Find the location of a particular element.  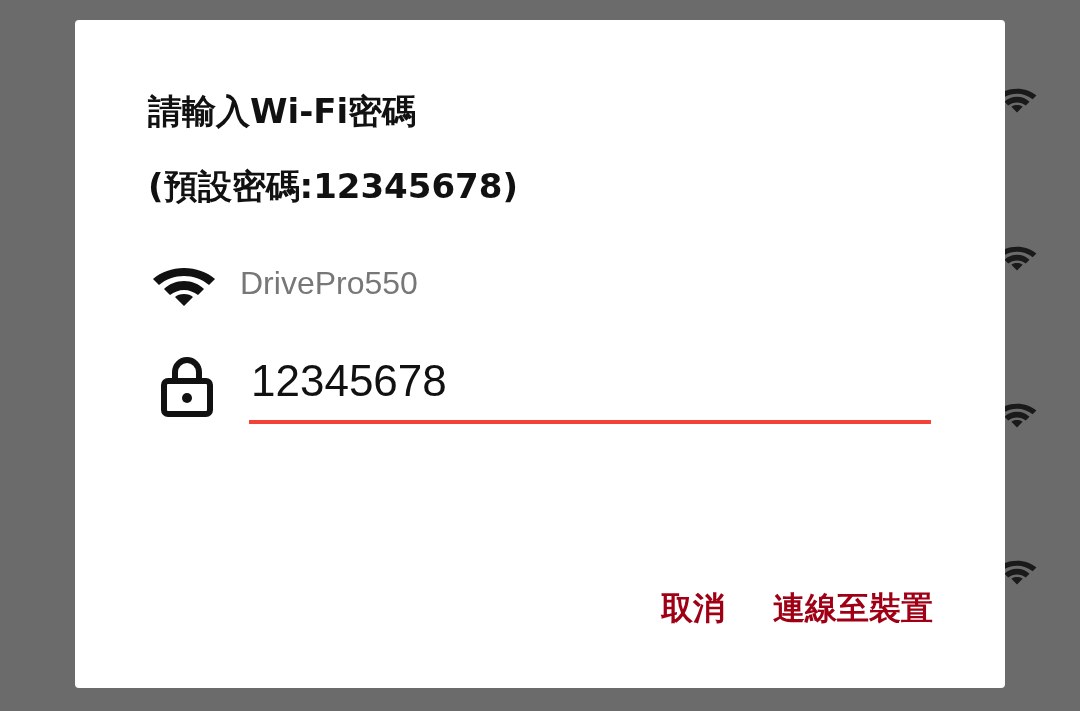

connect-button: 連線至裝置 is located at coordinates (853, 608).